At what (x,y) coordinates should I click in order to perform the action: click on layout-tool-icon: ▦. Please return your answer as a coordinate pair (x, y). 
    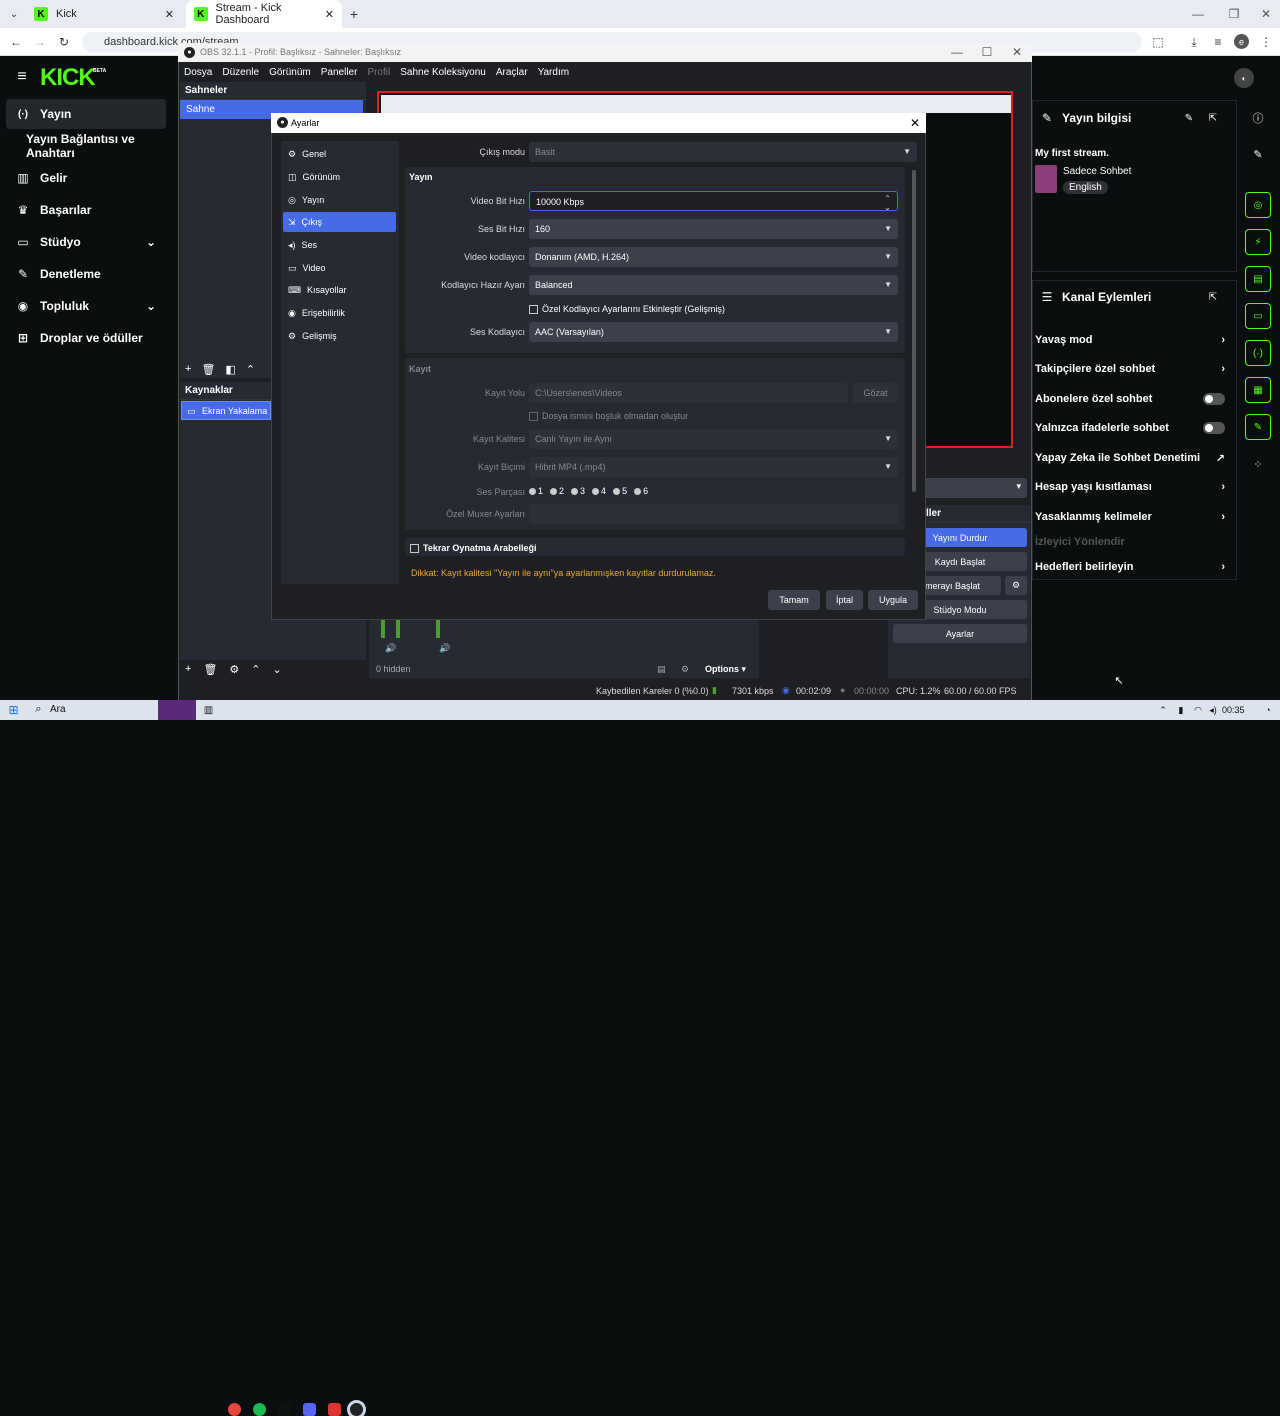
    Looking at the image, I should click on (1258, 390).